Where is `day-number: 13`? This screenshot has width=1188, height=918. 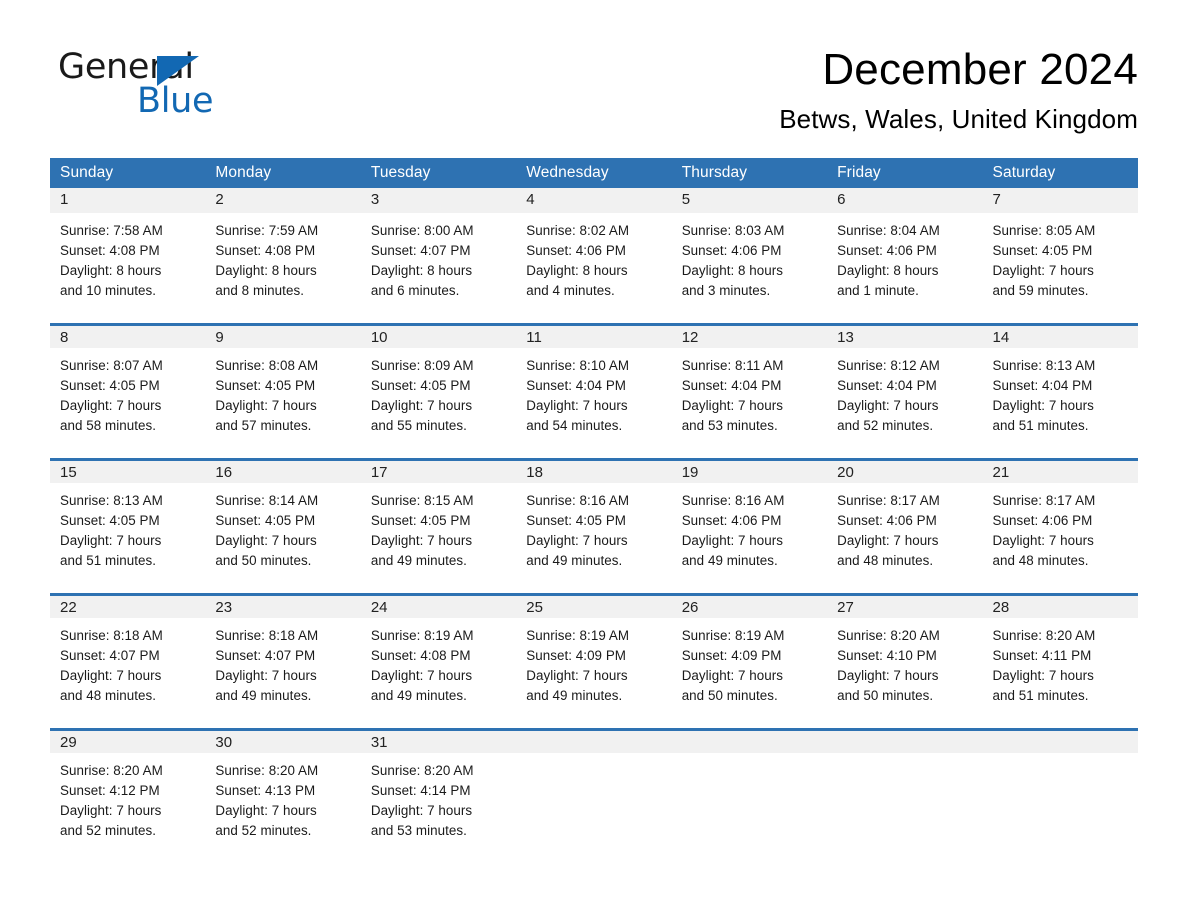
day-number: 13 is located at coordinates (904, 337).